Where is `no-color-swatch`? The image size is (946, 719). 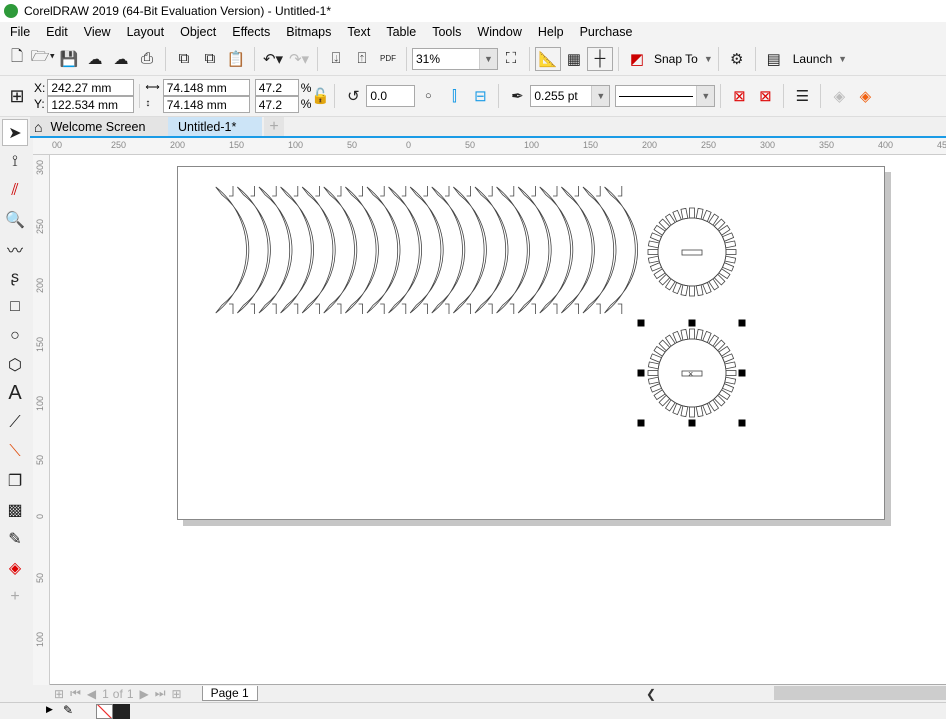 no-color-swatch is located at coordinates (104, 711).